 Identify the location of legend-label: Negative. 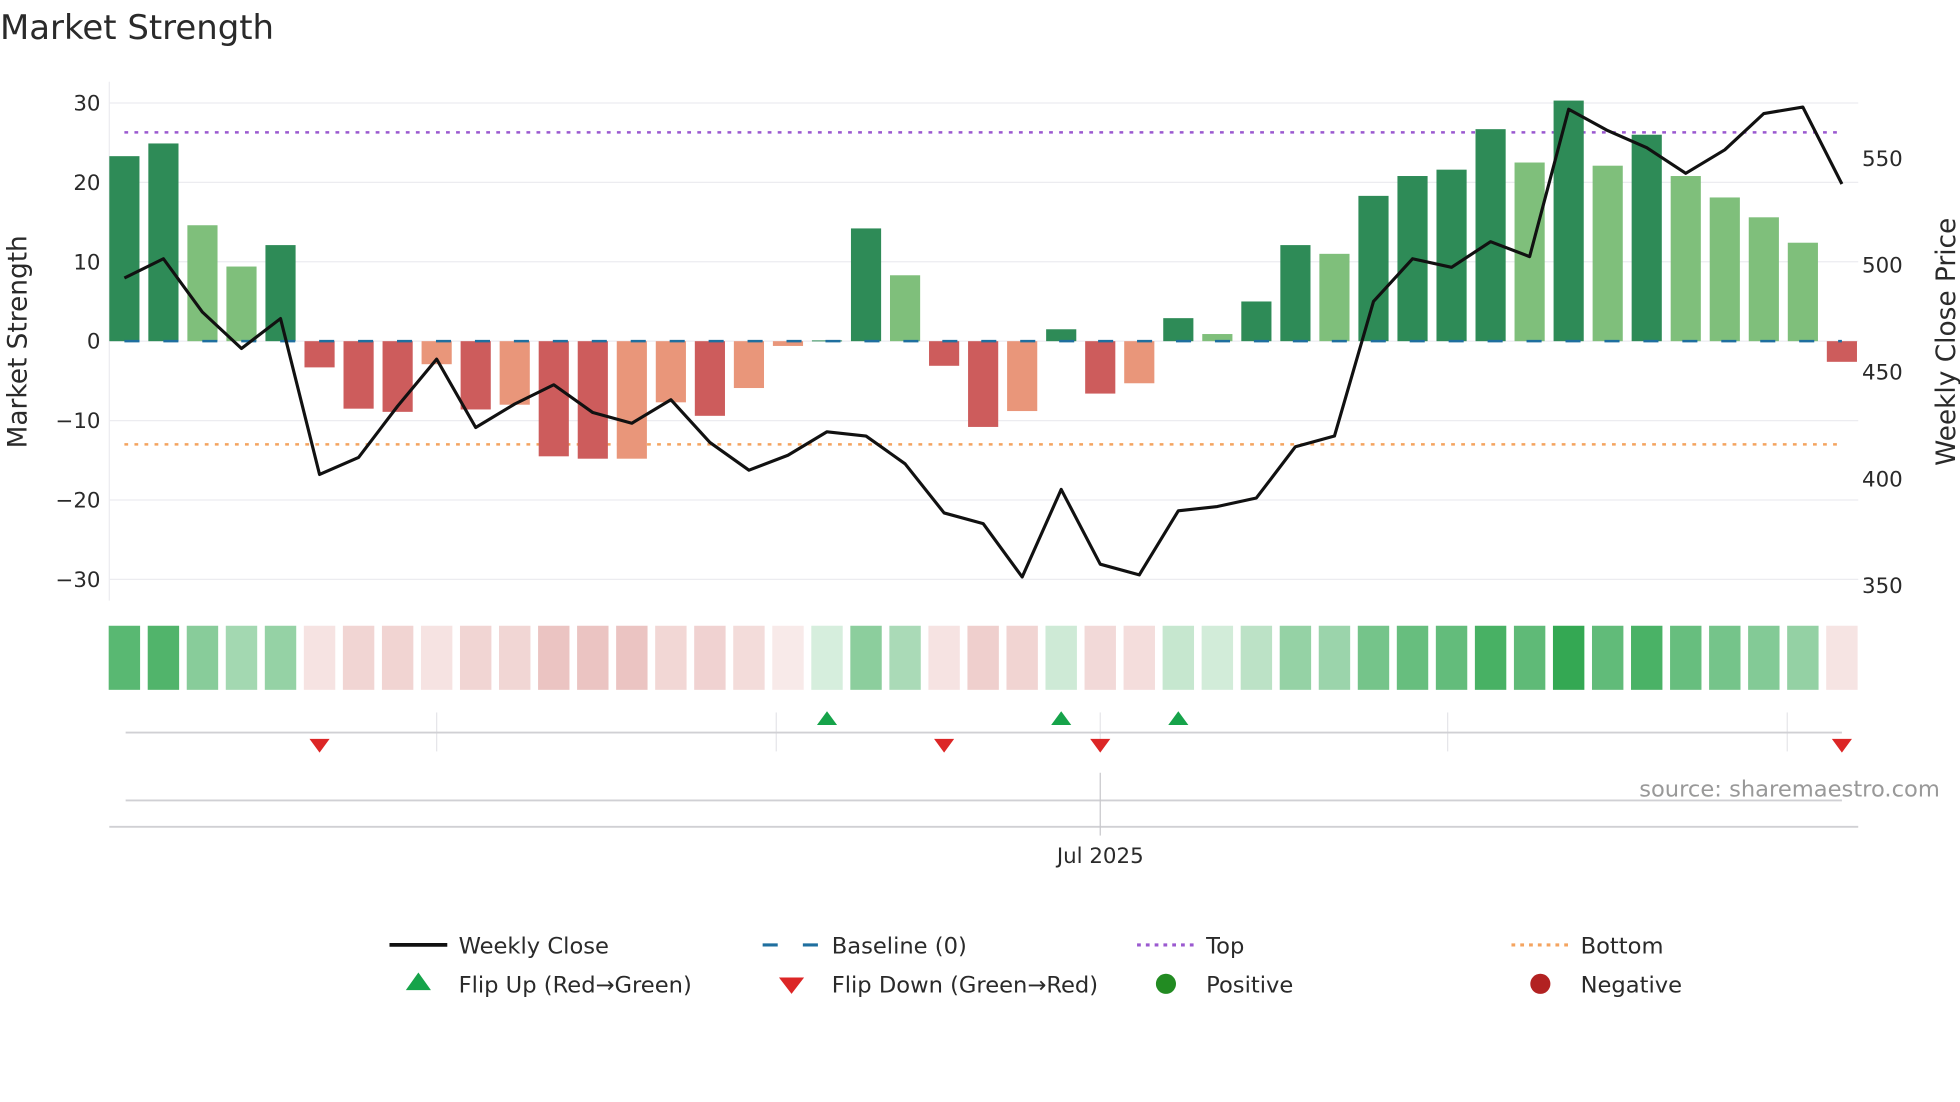
(1631, 986).